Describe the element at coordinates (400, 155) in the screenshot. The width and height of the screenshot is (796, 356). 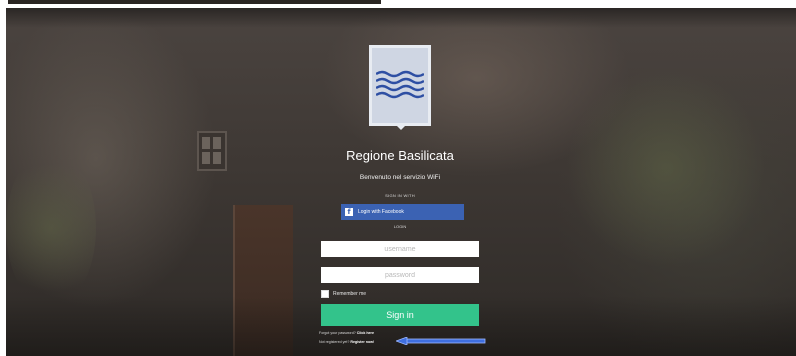
I see `region-title: Regione Basilicata` at that location.